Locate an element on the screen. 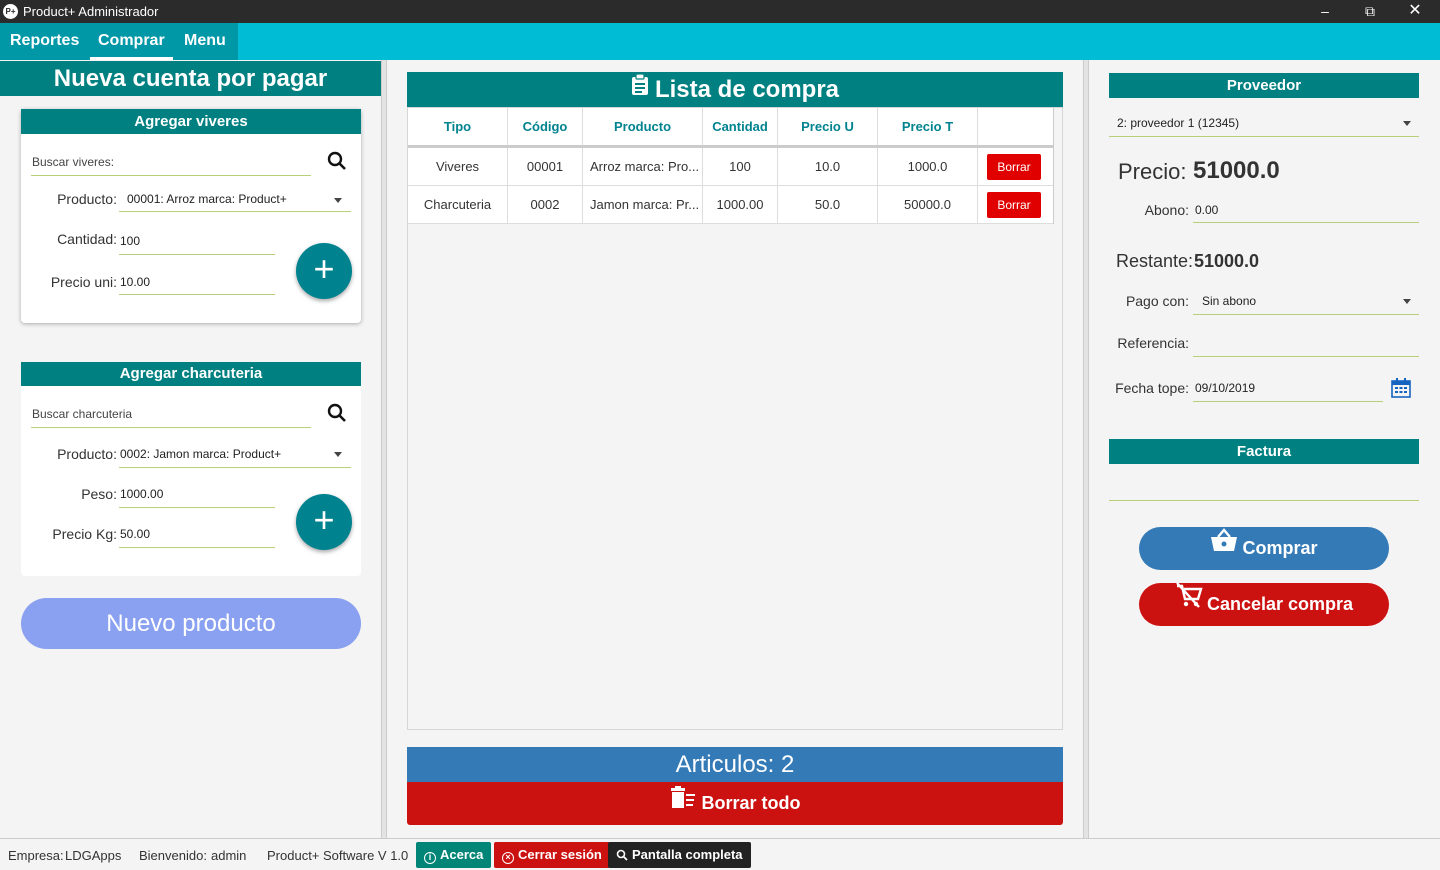  pago-select: Sin abono is located at coordinates (1229, 301).